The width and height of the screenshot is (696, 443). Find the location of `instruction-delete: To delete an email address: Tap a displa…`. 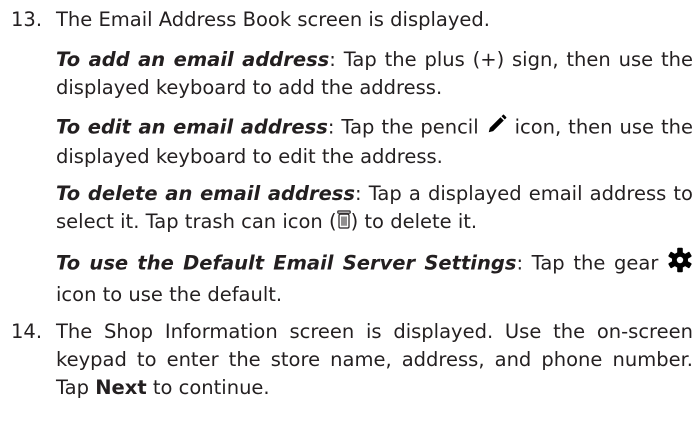

instruction-delete: To delete an email address: Tap a displa… is located at coordinates (374, 208).